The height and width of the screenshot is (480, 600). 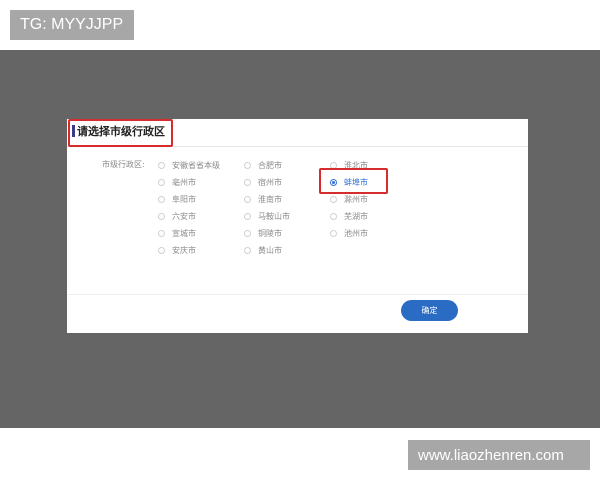 I want to click on city-option-label: 六安市, so click(x=184, y=216).